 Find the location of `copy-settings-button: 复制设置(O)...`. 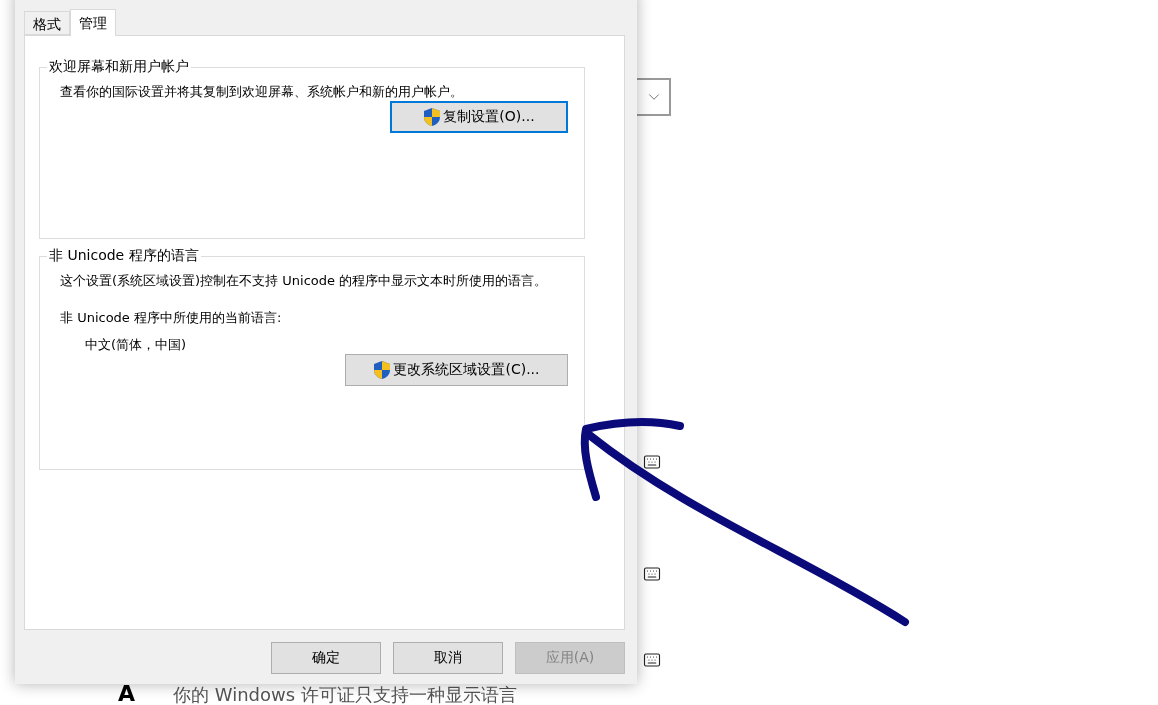

copy-settings-button: 复制设置(O)... is located at coordinates (479, 117).